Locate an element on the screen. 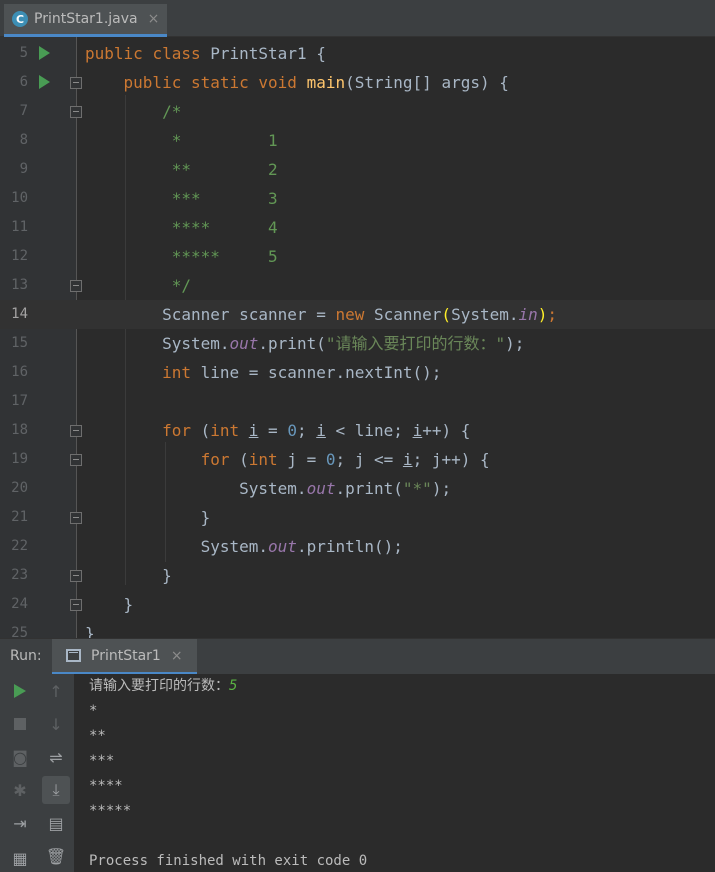 This screenshot has width=715, height=872. console-prompt-line: 请输入要打印的行数：5 is located at coordinates (163, 686).